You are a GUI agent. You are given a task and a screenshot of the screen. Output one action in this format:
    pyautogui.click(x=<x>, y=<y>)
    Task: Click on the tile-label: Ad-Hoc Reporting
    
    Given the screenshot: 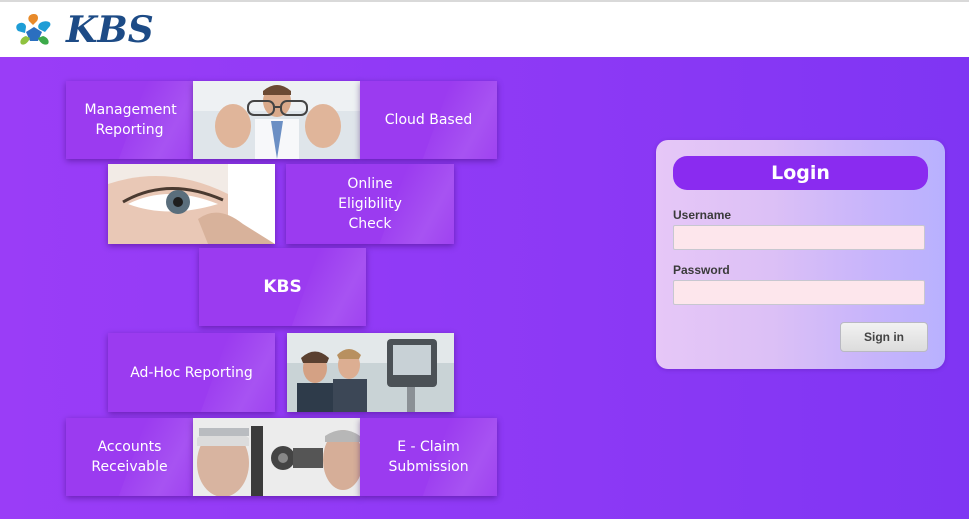 What is the action you would take?
    pyautogui.click(x=191, y=372)
    